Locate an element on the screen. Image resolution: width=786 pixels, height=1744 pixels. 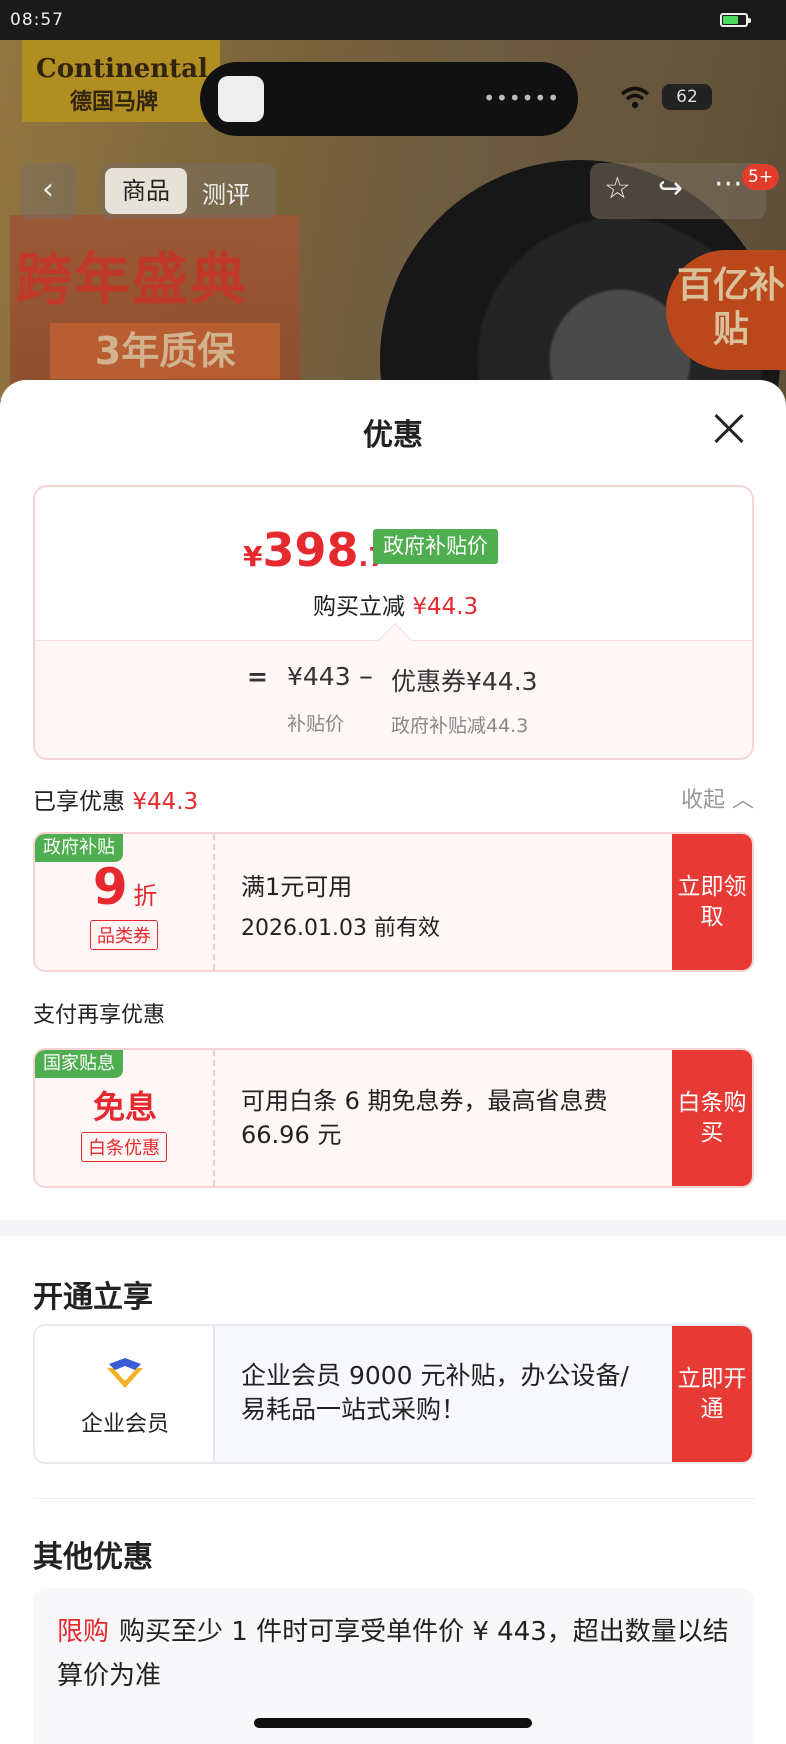
open-section-title: 开通立享 is located at coordinates (93, 1297).